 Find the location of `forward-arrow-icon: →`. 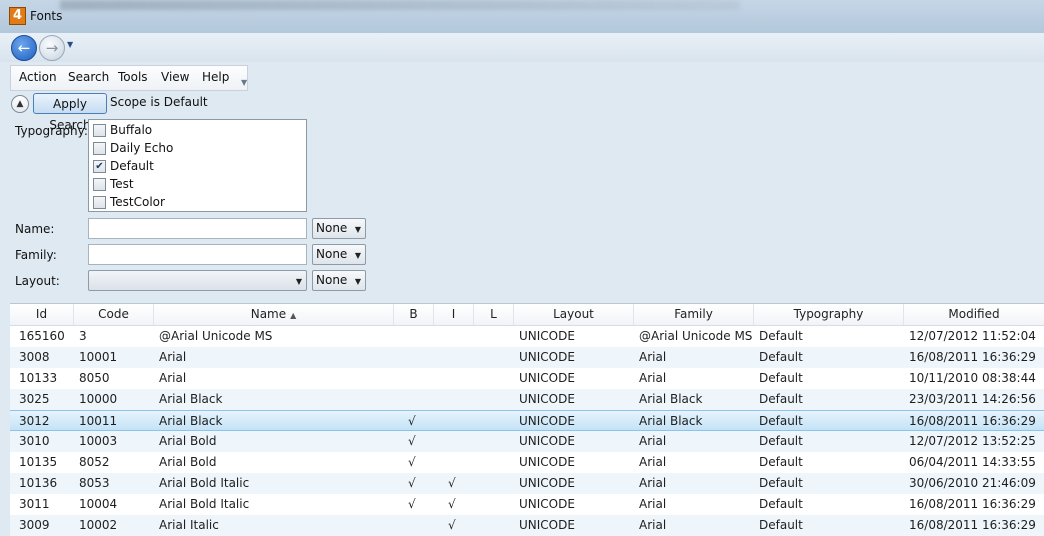

forward-arrow-icon: → is located at coordinates (52, 48).